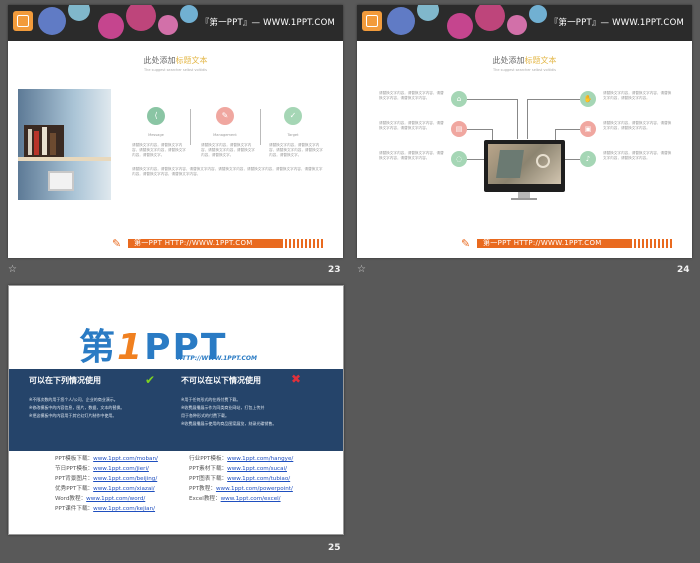  I want to click on link-hangye: www.1ppt.com/hangye/, so click(260, 459).